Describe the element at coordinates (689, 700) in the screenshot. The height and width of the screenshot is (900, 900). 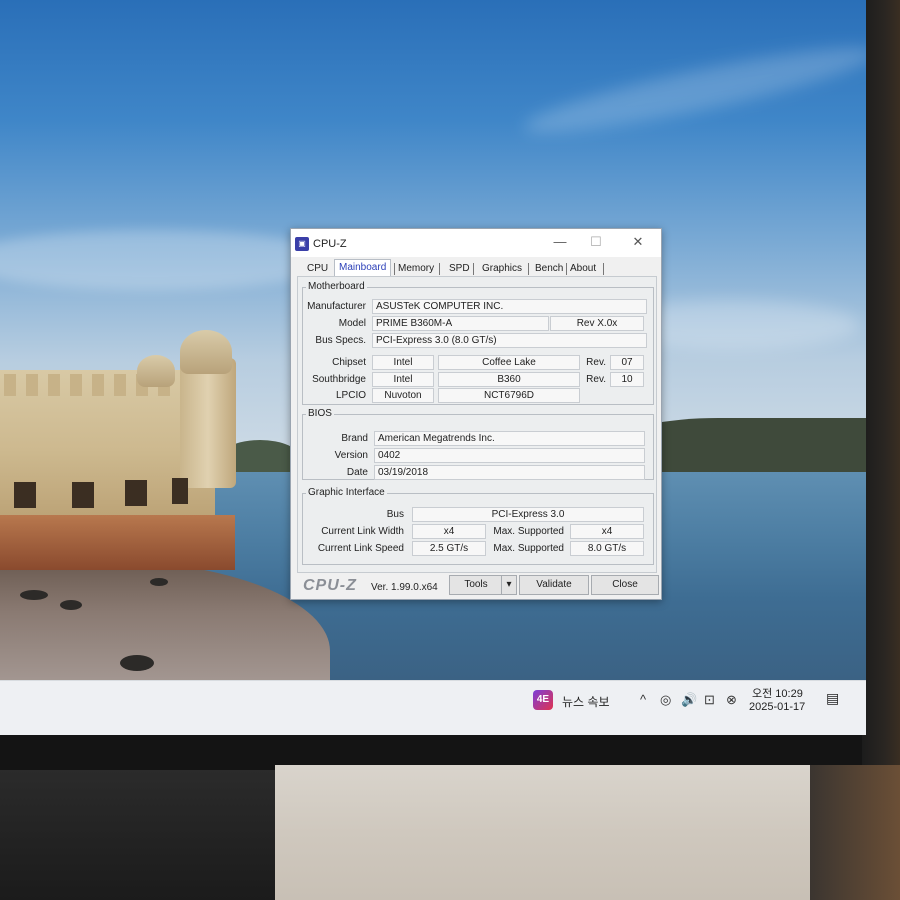
I see `volume-icon: 🔊` at that location.